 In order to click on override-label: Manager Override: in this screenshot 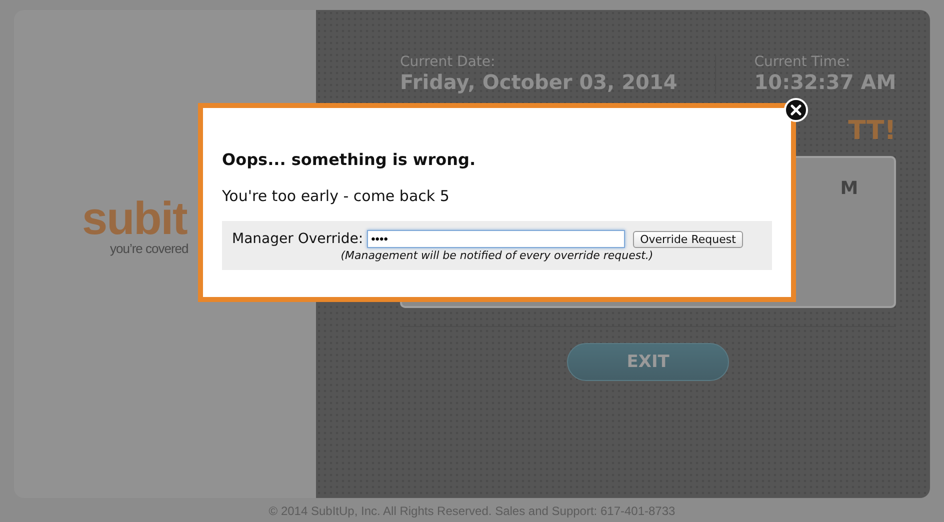, I will do `click(298, 239)`.